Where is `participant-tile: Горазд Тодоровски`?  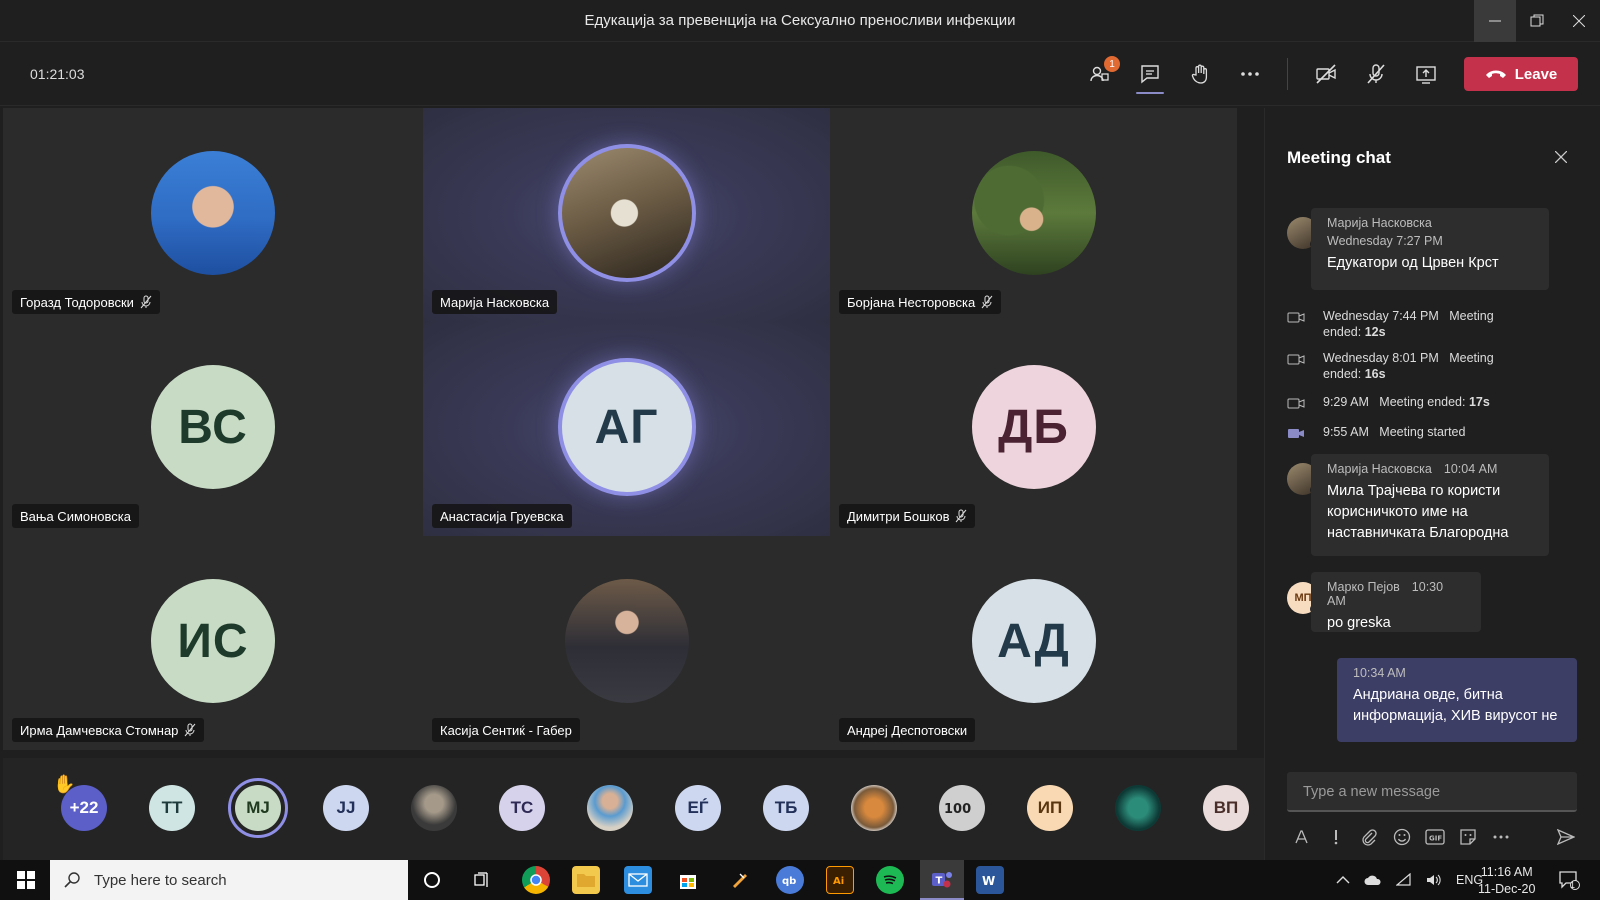
participant-tile: Горазд Тодоровски is located at coordinates (213, 215).